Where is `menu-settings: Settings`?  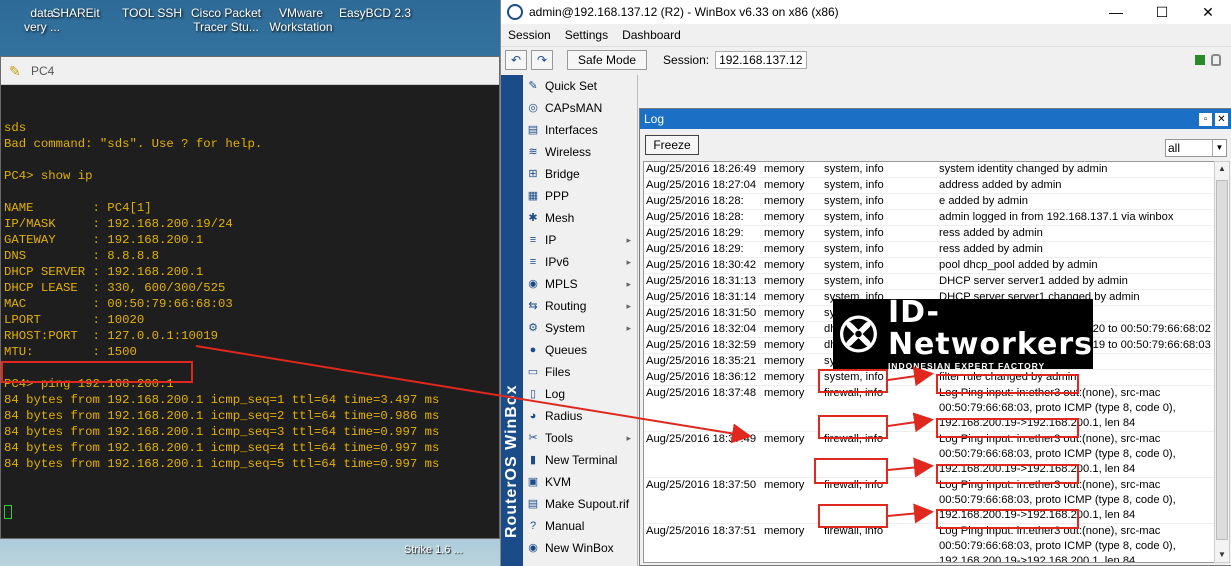
menu-settings: Settings is located at coordinates (586, 35).